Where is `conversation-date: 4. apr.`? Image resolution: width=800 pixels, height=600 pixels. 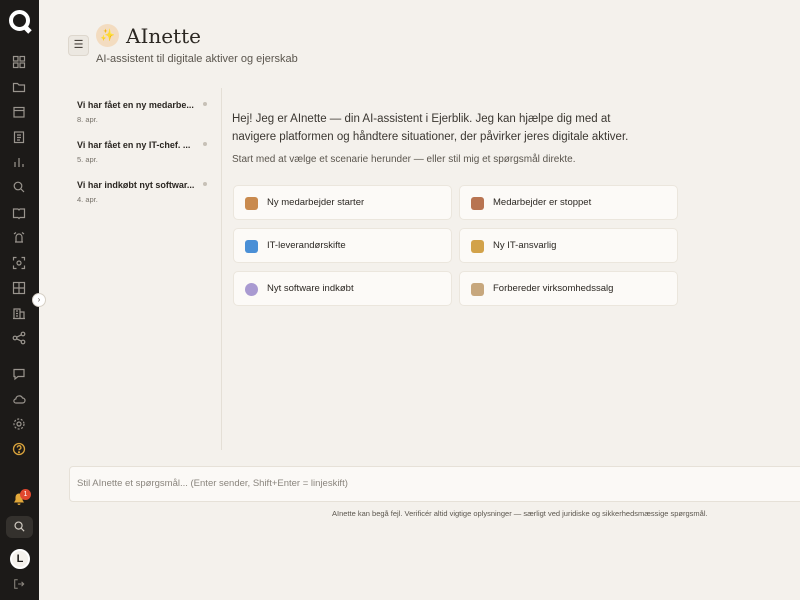
conversation-date: 4. apr. is located at coordinates (87, 199).